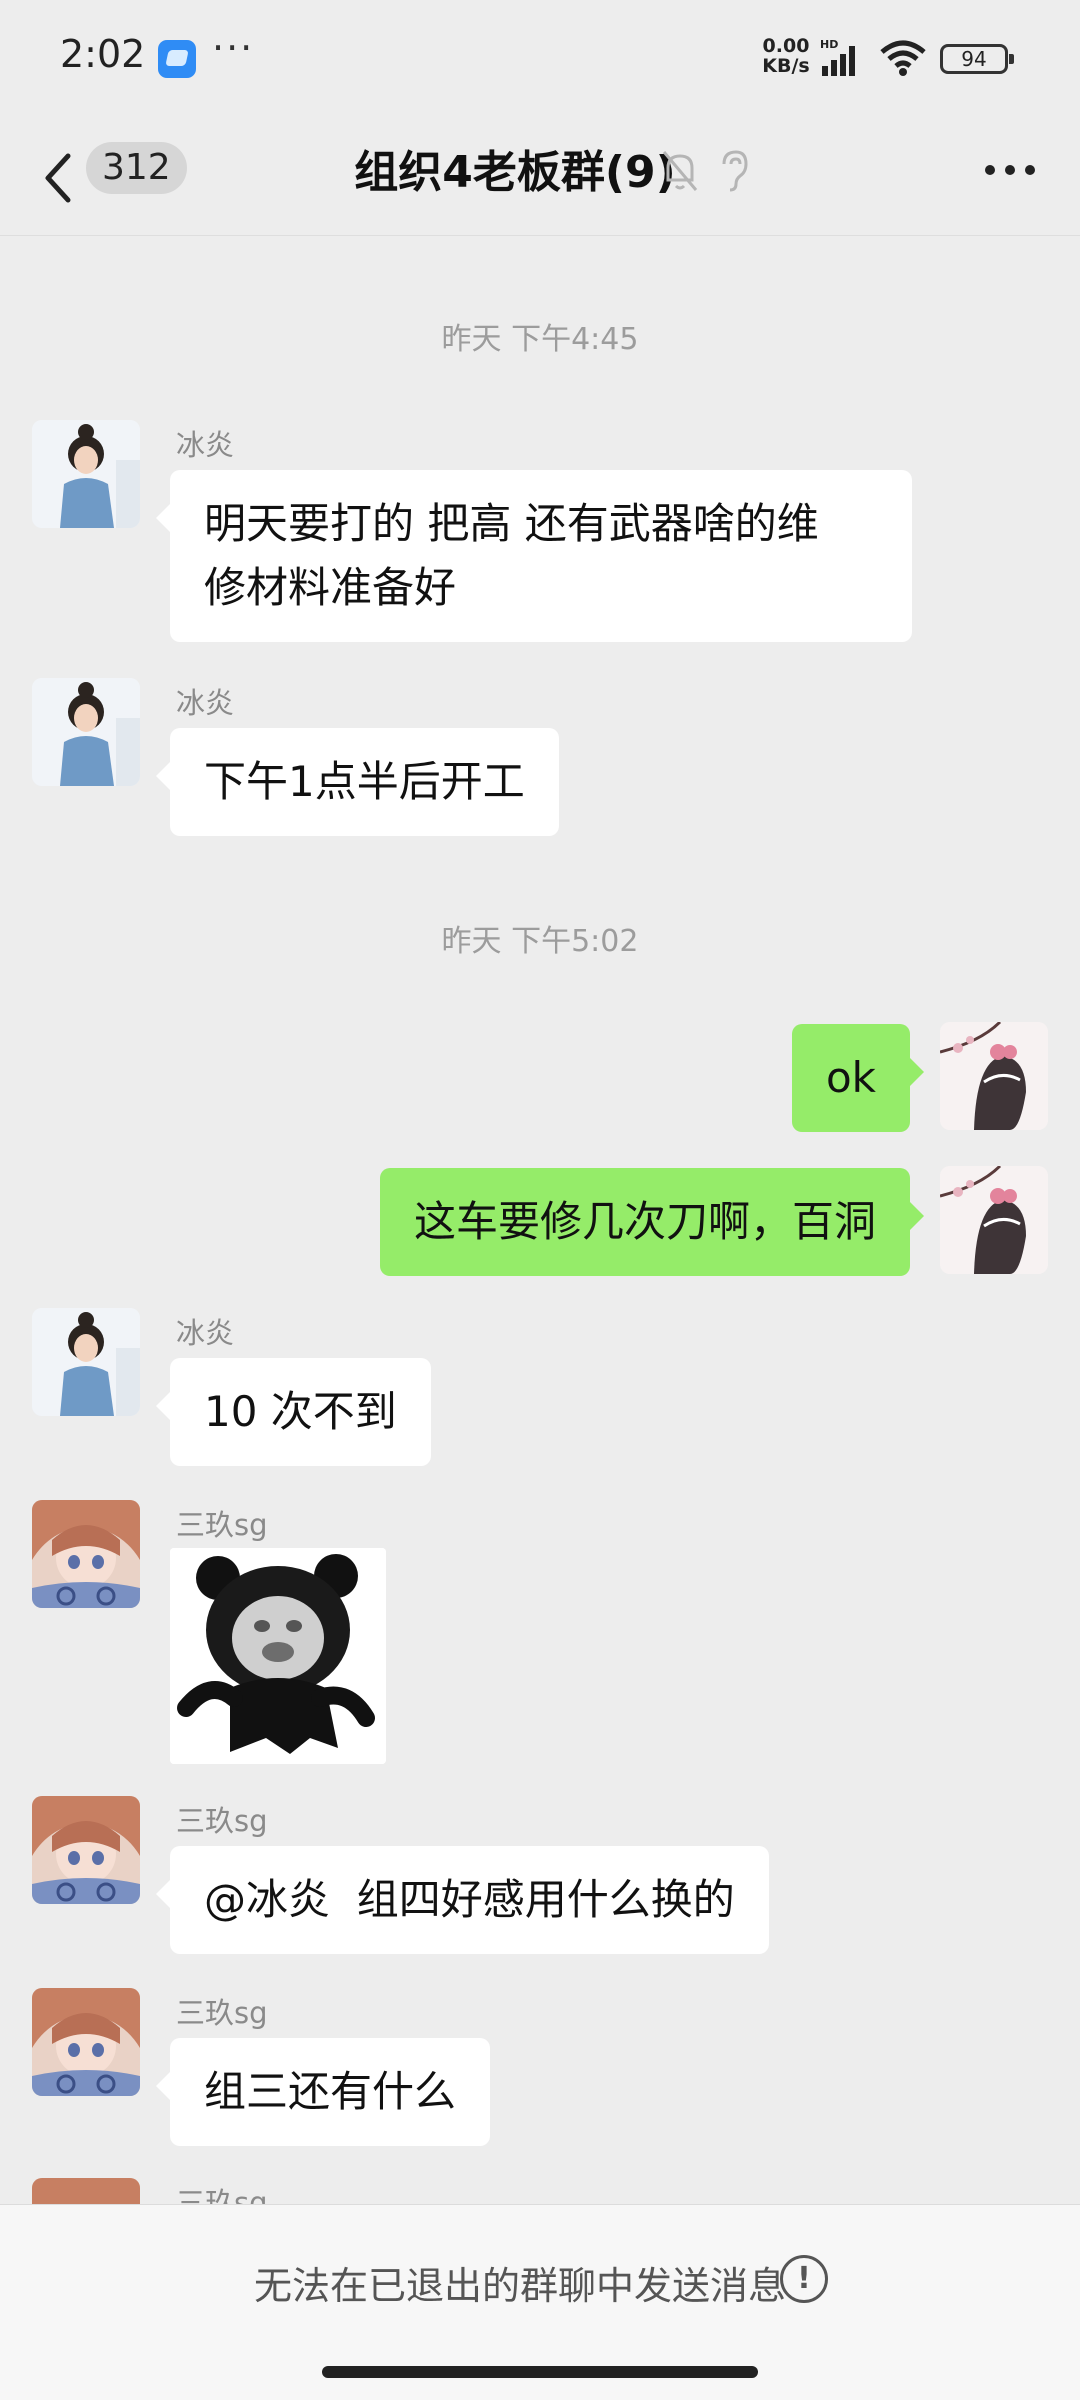 The image size is (1080, 2400). I want to click on mute-bell-icon, so click(680, 171).